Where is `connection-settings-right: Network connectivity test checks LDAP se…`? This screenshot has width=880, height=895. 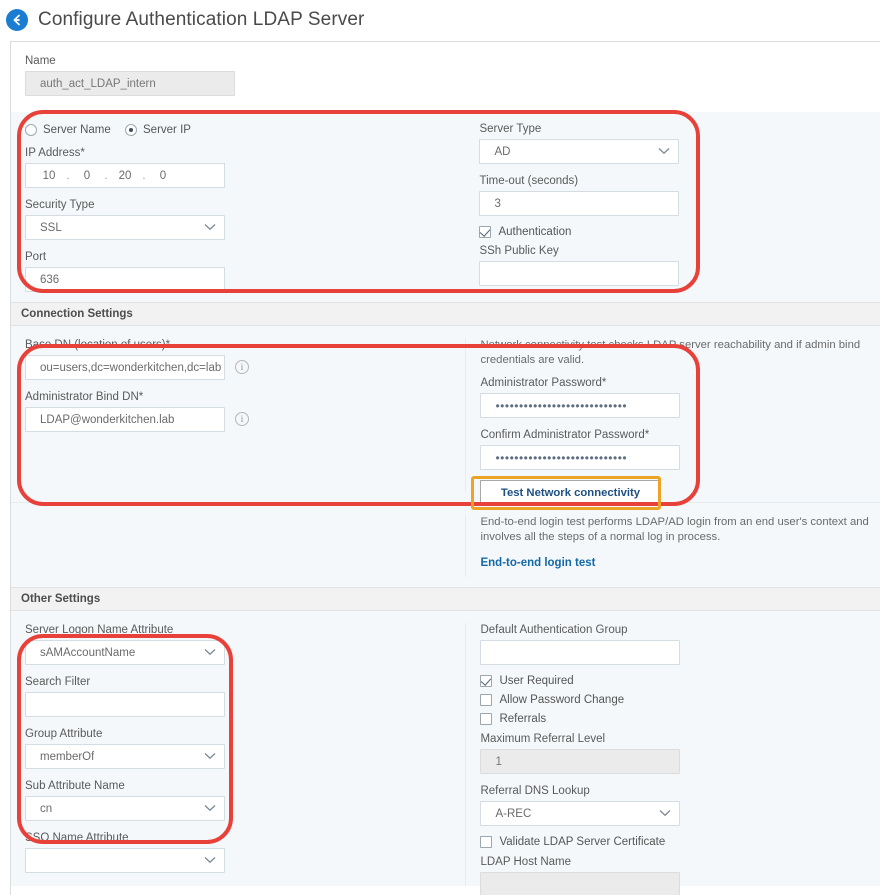 connection-settings-right: Network connectivity test checks LDAP se… is located at coordinates (672, 422).